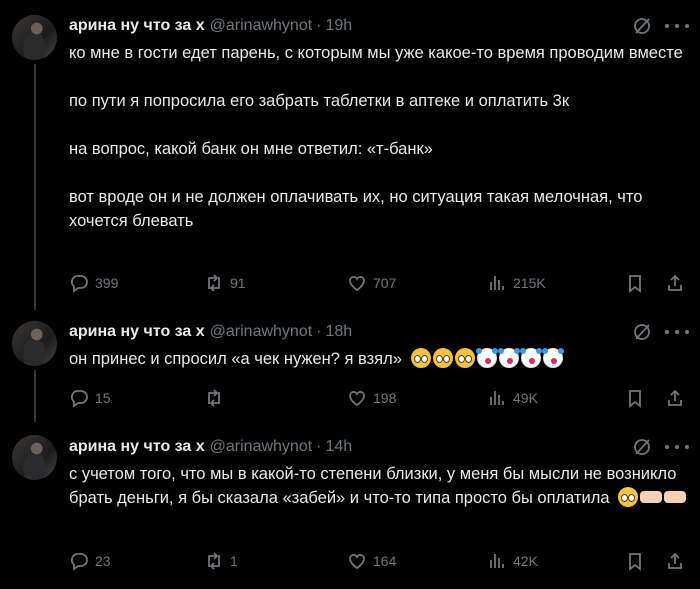 This screenshot has width=700, height=589. What do you see at coordinates (525, 398) in the screenshot?
I see `views-count: 49K` at bounding box center [525, 398].